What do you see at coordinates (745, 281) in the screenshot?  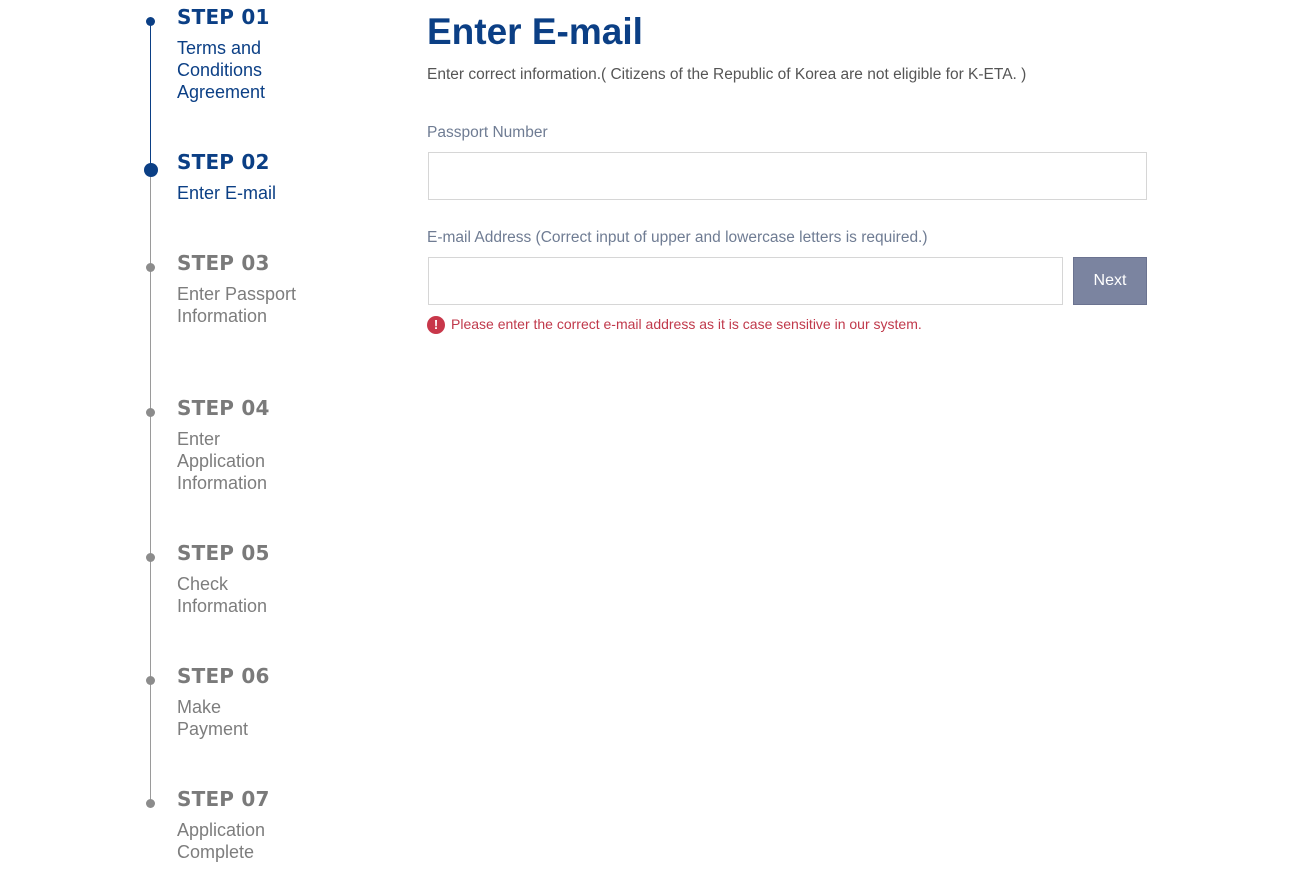 I see `email-address-input` at bounding box center [745, 281].